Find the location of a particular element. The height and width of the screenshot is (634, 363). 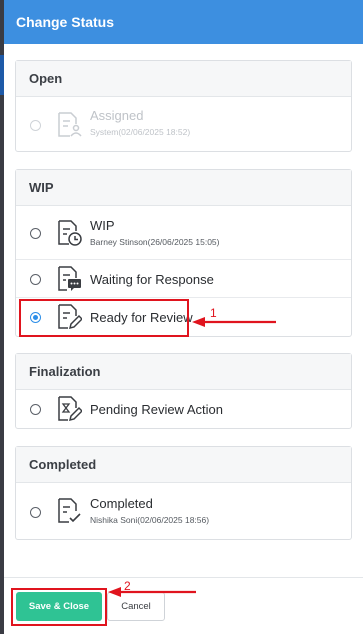

option-text: Completed Nishika Soni(02/06/2025 18:56) is located at coordinates (149, 510).